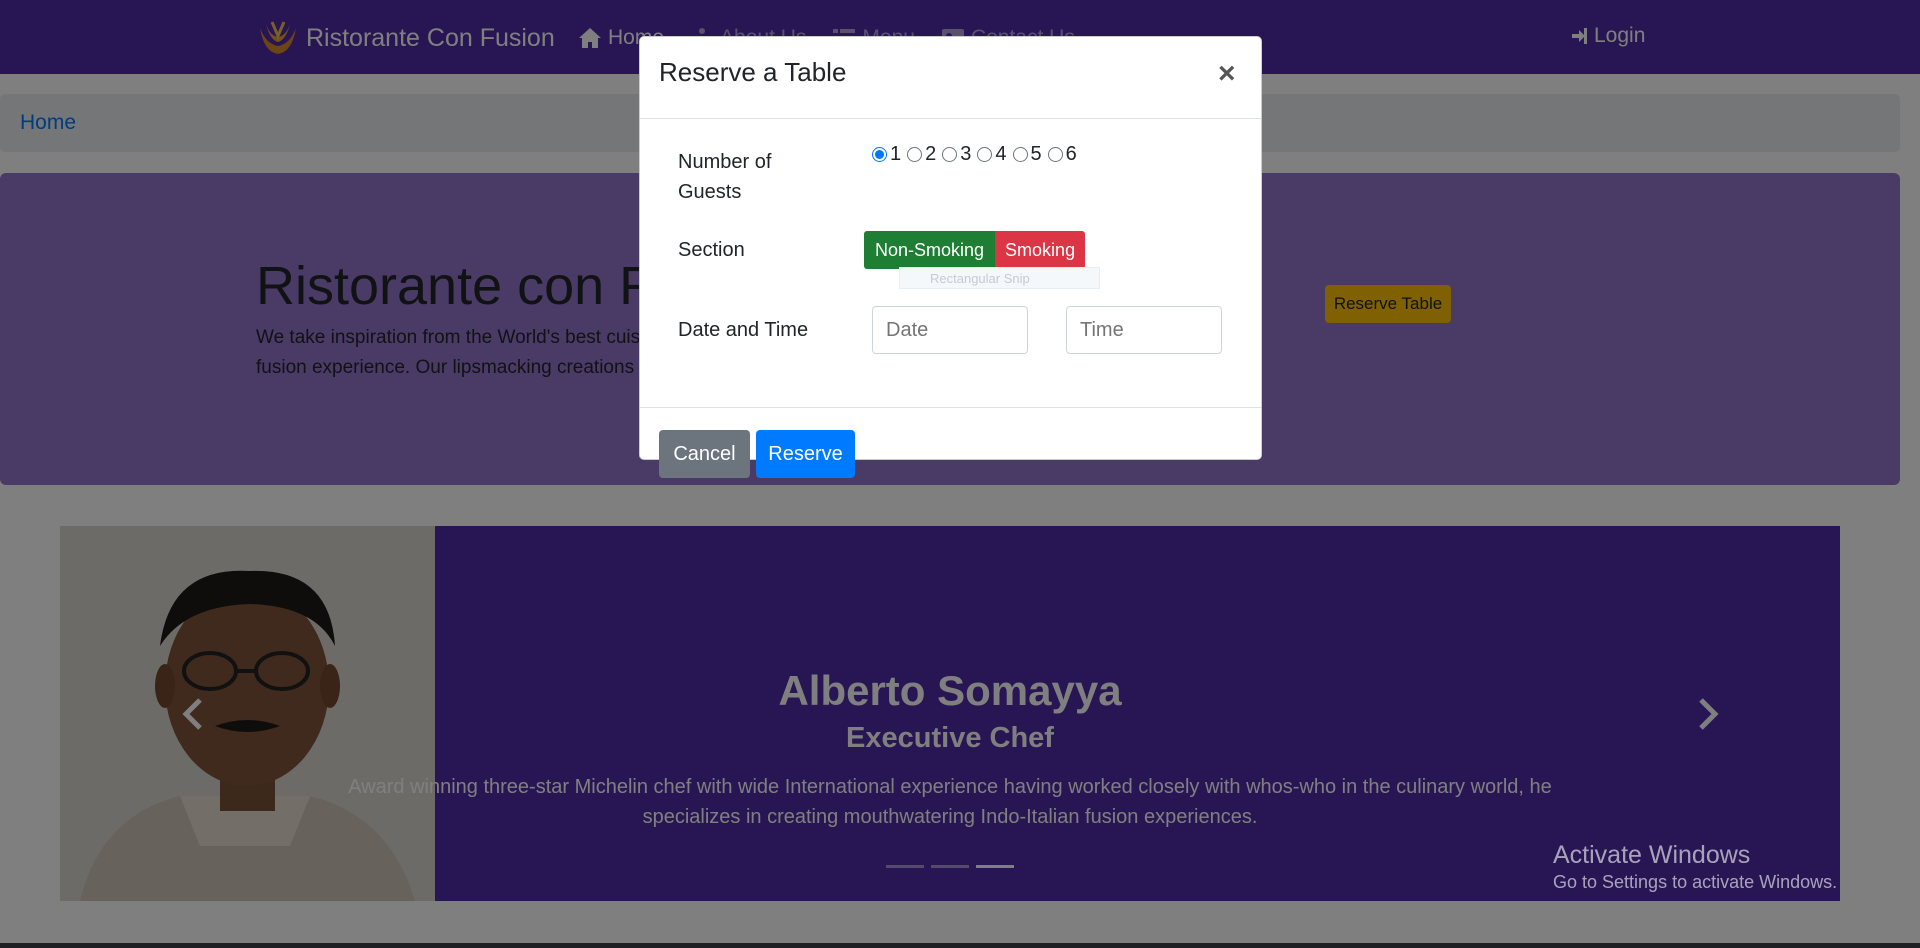 The height and width of the screenshot is (948, 1920). Describe the element at coordinates (896, 154) in the screenshot. I see `guests-radio-label: 1` at that location.